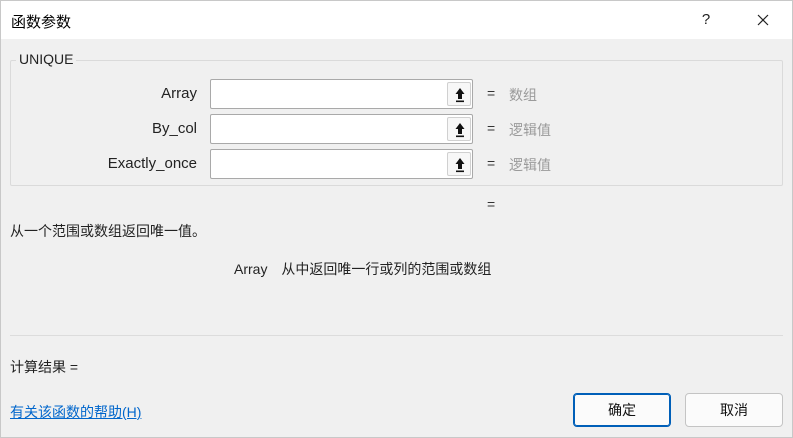  I want to click on arg-label: By_col, so click(174, 128).